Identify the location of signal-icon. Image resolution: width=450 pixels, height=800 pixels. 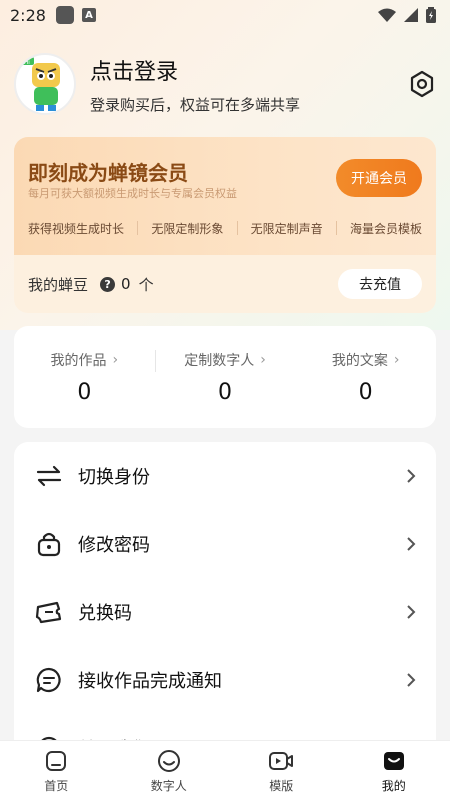
(411, 15).